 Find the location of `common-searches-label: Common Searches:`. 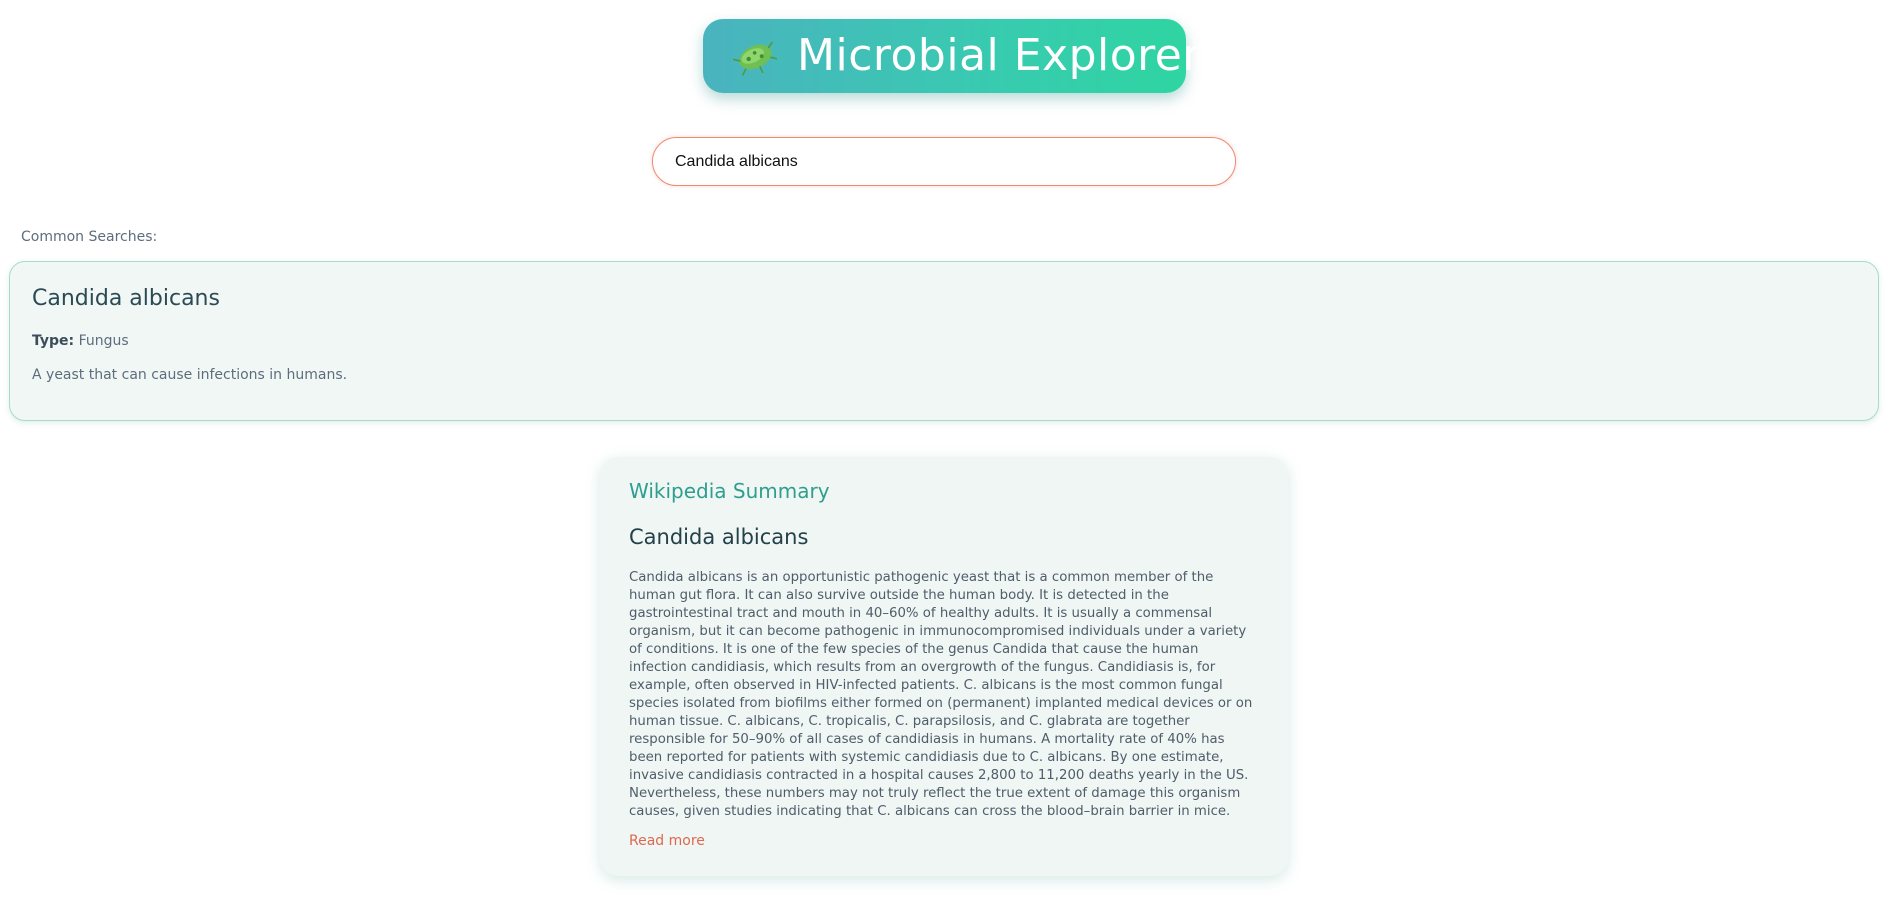

common-searches-label: Common Searches: is located at coordinates (89, 237).